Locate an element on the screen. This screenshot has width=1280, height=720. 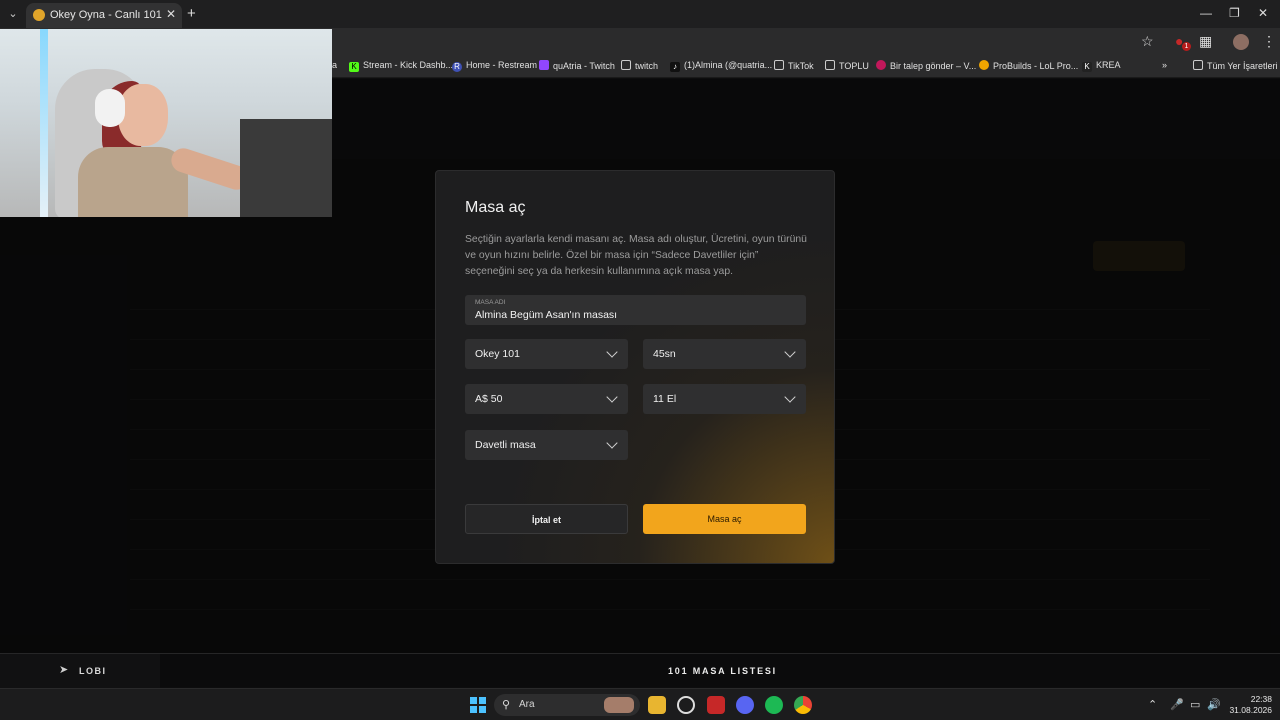
display-icon: ▭ is located at coordinates (1195, 704).